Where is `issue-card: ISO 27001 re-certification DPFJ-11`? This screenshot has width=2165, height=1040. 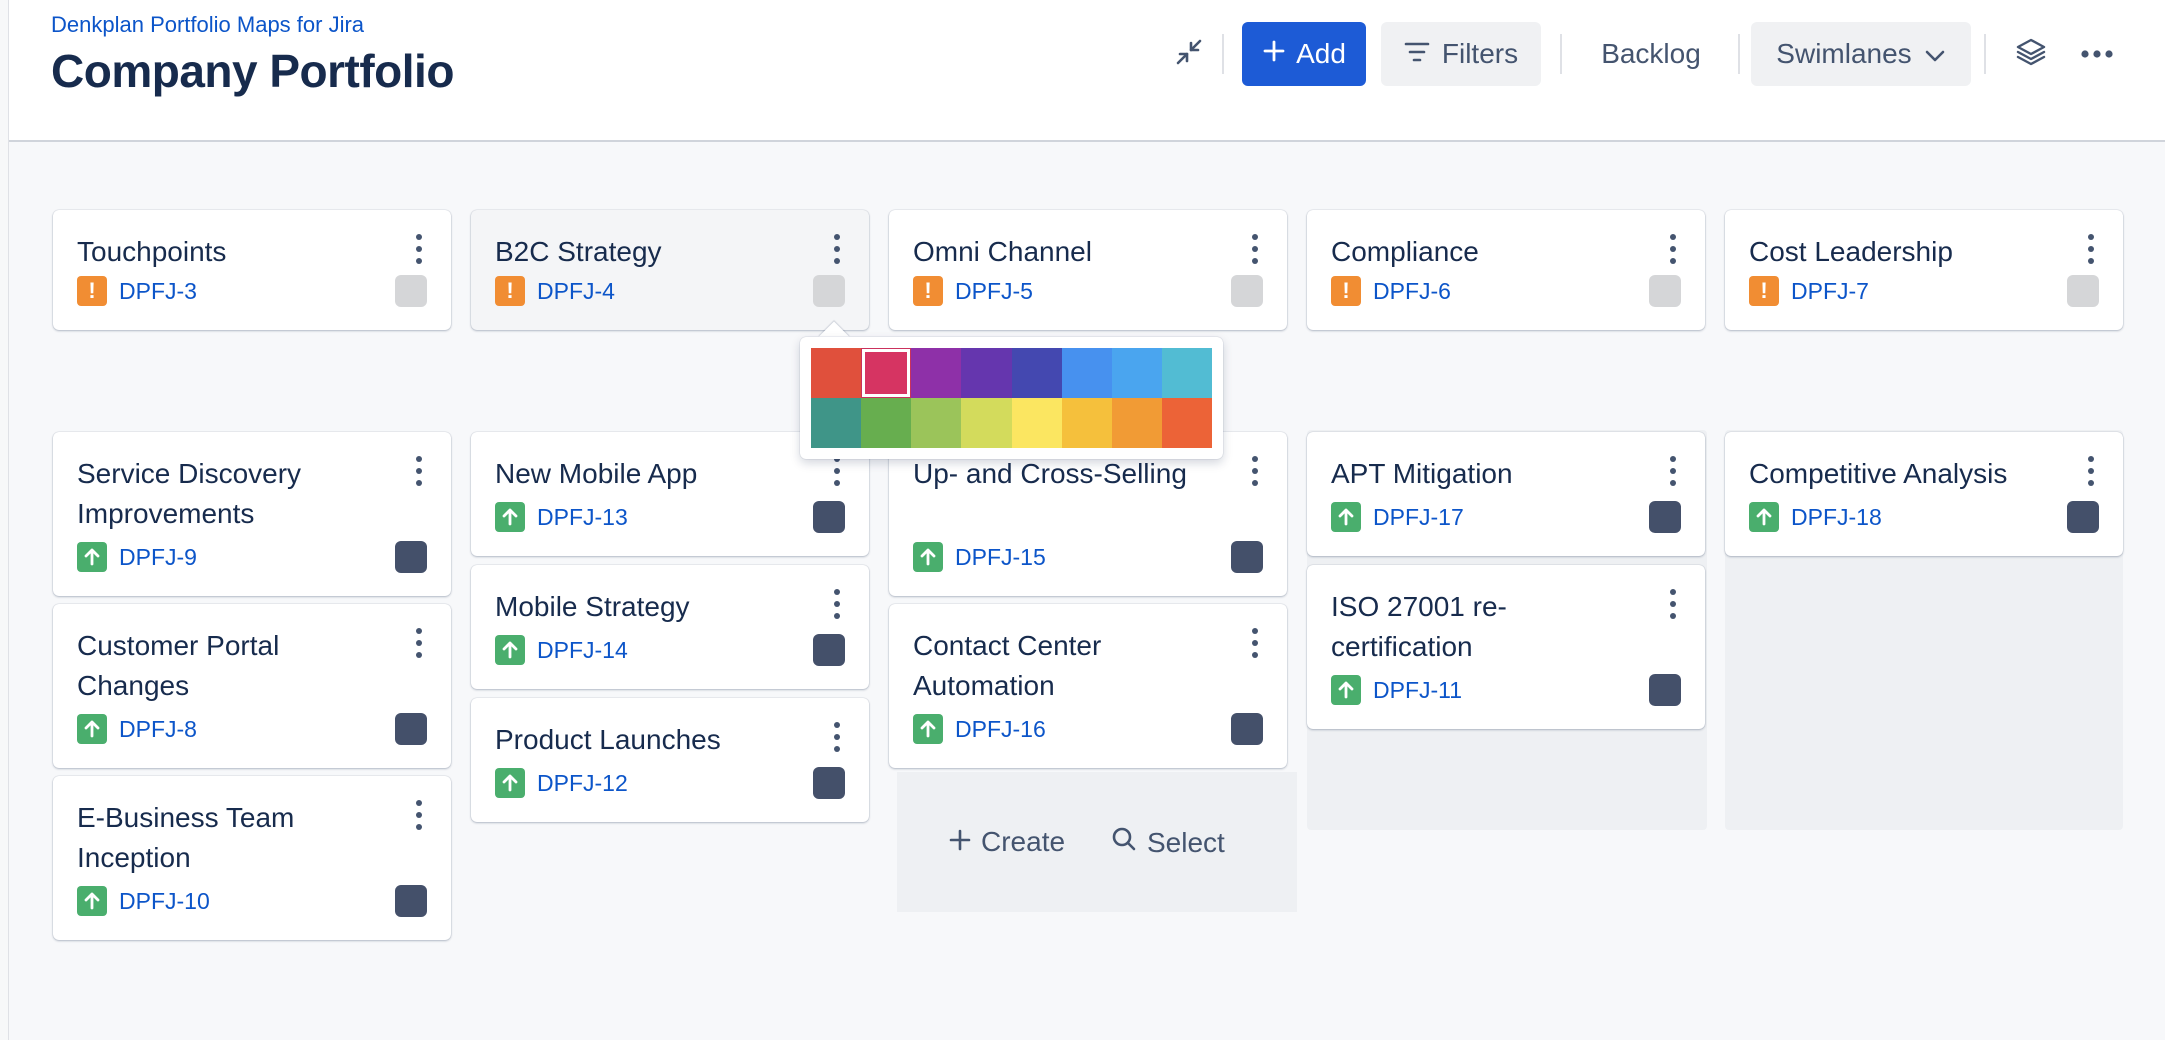
issue-card: ISO 27001 re-certification DPFJ-11 is located at coordinates (1506, 647).